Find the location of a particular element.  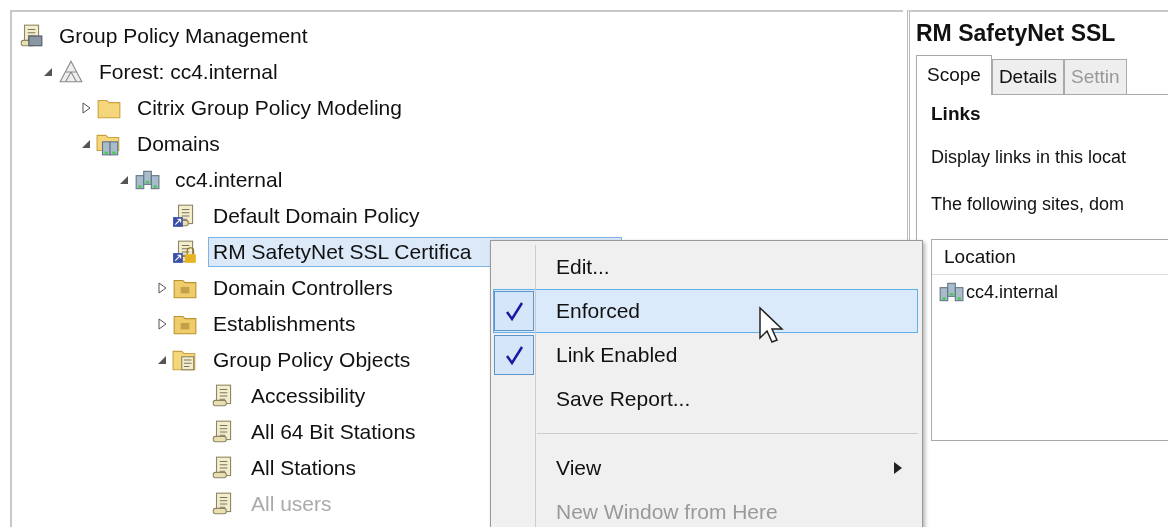

tree-item: Citrix Group Policy Modeling is located at coordinates (269, 108).